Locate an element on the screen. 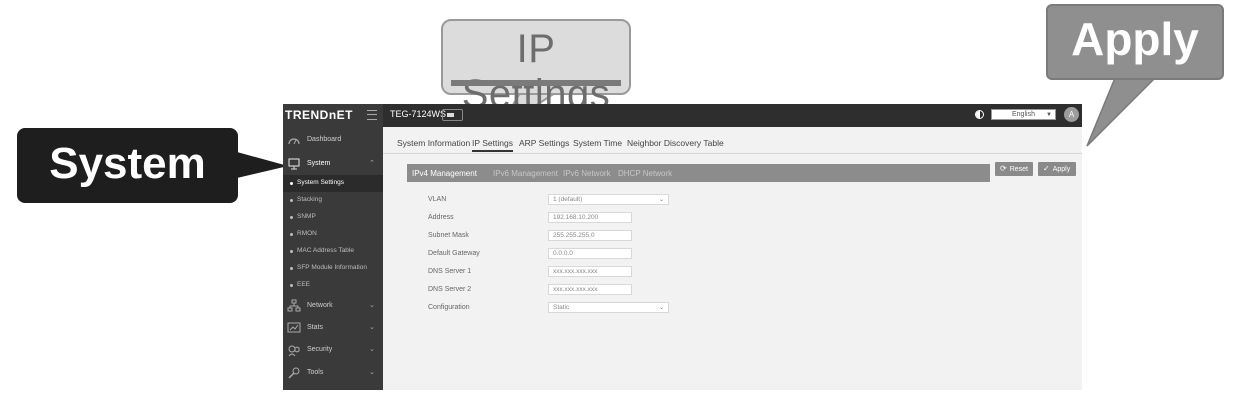 Image resolution: width=1241 pixels, height=407 pixels. sidebar-subitem-label: SNMP is located at coordinates (306, 216).